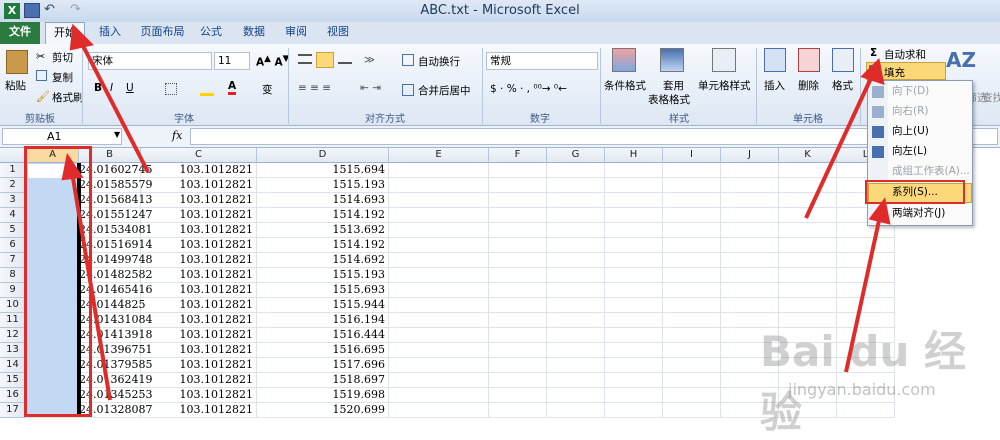 This screenshot has width=1000, height=440. What do you see at coordinates (91, 286) in the screenshot?
I see `arrow-to-column-a` at bounding box center [91, 286].